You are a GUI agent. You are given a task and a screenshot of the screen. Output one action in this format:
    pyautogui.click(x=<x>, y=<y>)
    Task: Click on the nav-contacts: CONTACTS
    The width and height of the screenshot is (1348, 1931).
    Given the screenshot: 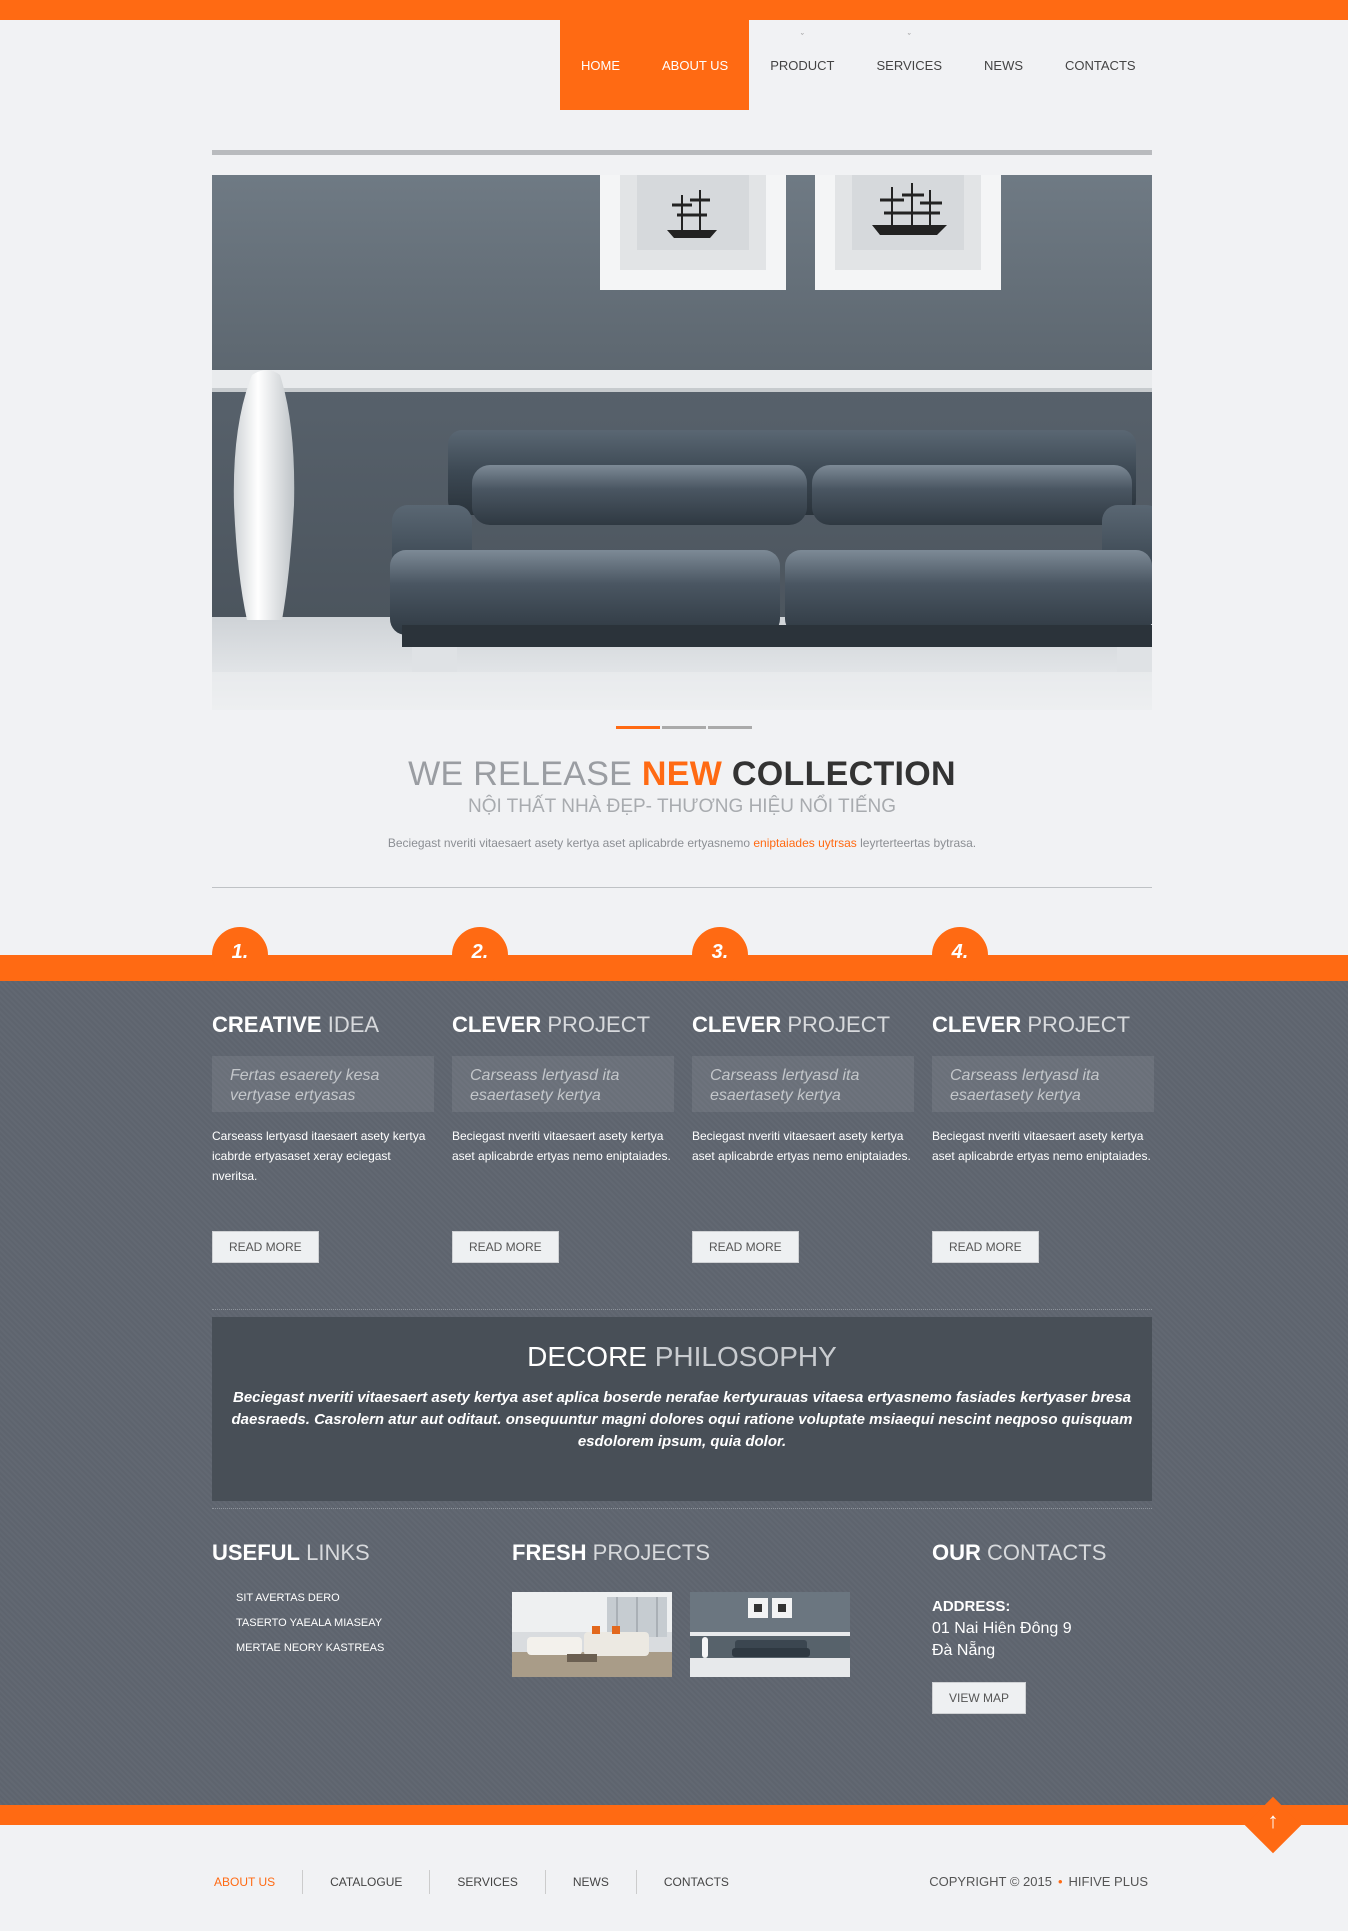 What is the action you would take?
    pyautogui.click(x=1100, y=65)
    